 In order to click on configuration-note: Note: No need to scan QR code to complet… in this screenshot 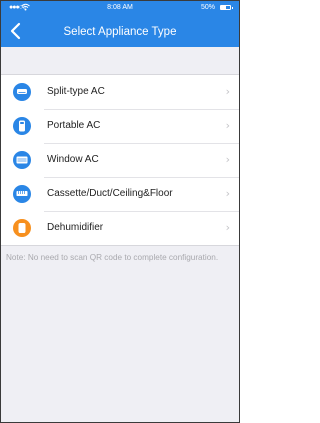, I will do `click(112, 257)`.